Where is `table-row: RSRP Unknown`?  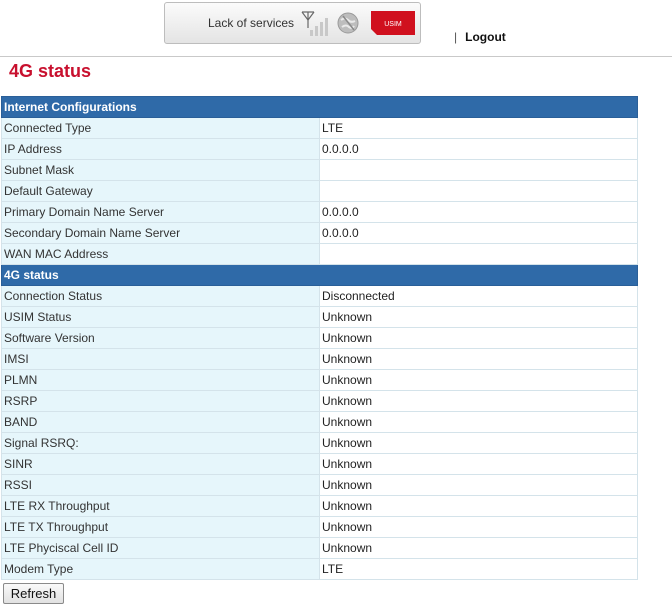
table-row: RSRP Unknown is located at coordinates (319, 401).